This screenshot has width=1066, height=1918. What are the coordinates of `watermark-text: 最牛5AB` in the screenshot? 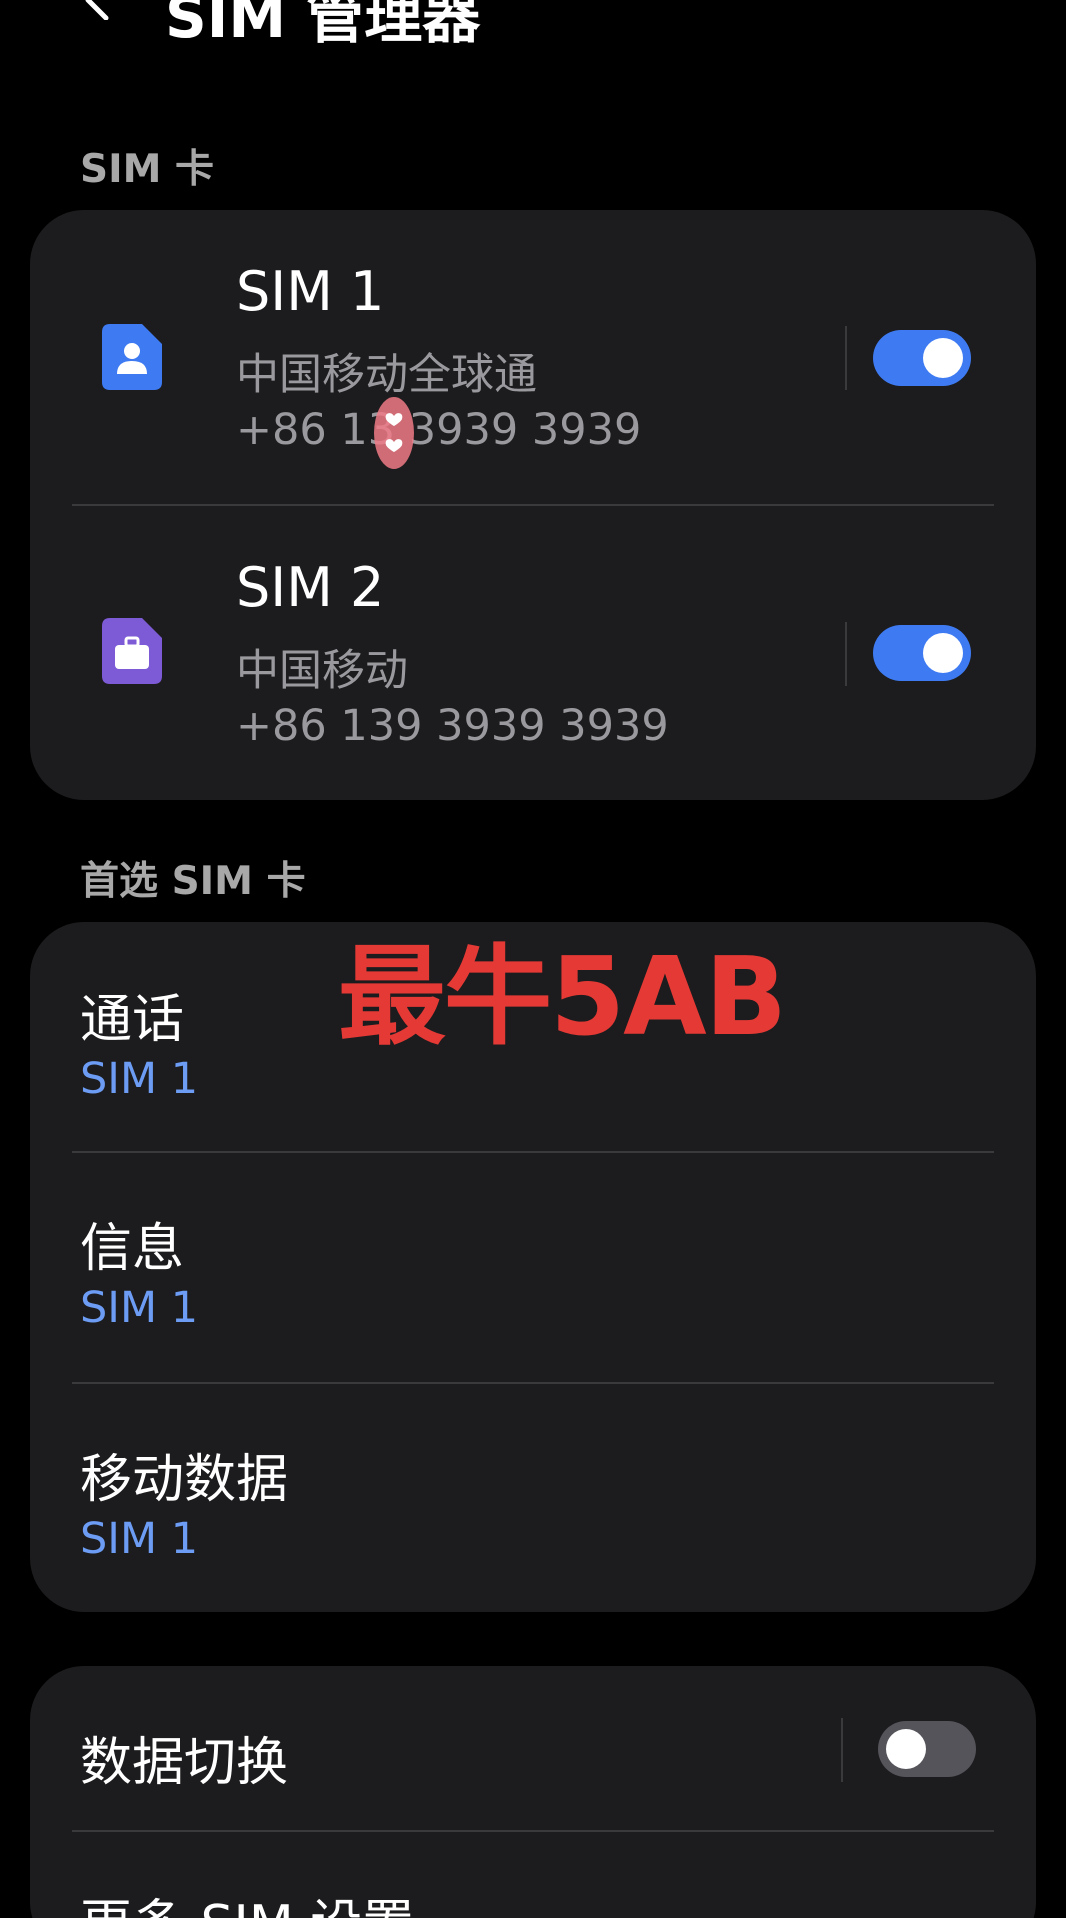 It's located at (562, 997).